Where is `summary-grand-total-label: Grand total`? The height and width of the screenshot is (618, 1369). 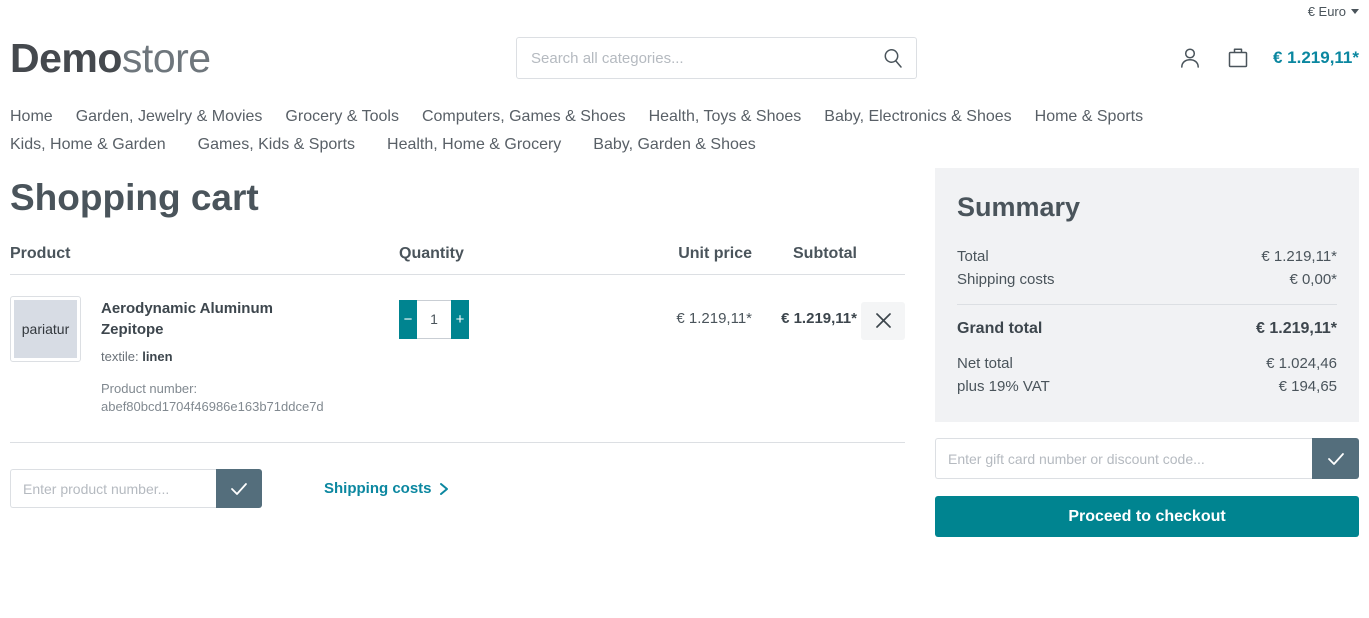 summary-grand-total-label: Grand total is located at coordinates (1000, 328).